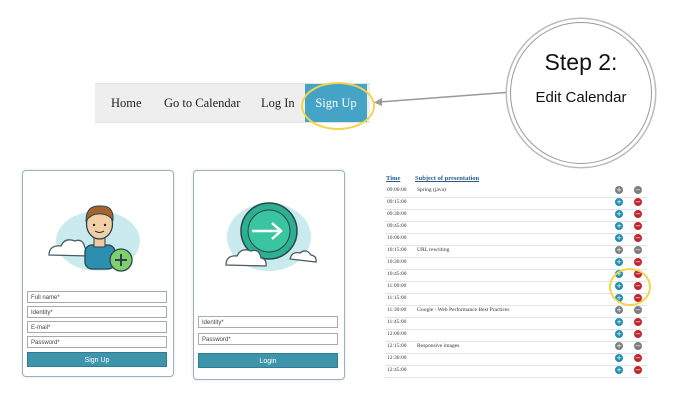 The image size is (695, 412). What do you see at coordinates (433, 250) in the screenshot?
I see `slot-subject: URL rewriting` at bounding box center [433, 250].